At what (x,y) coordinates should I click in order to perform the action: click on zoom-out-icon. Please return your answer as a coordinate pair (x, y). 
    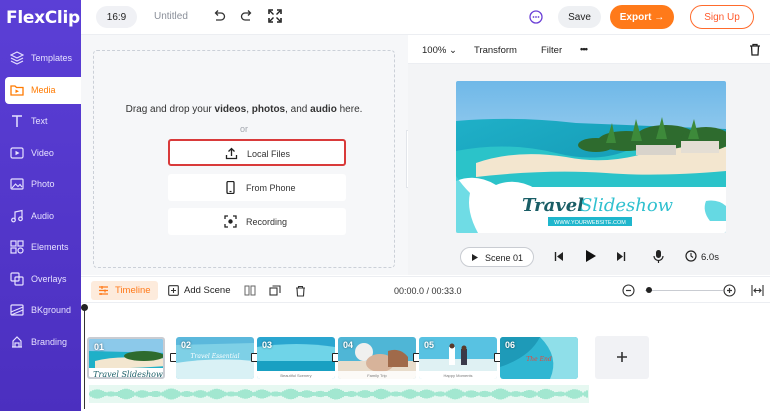
    Looking at the image, I should click on (628, 290).